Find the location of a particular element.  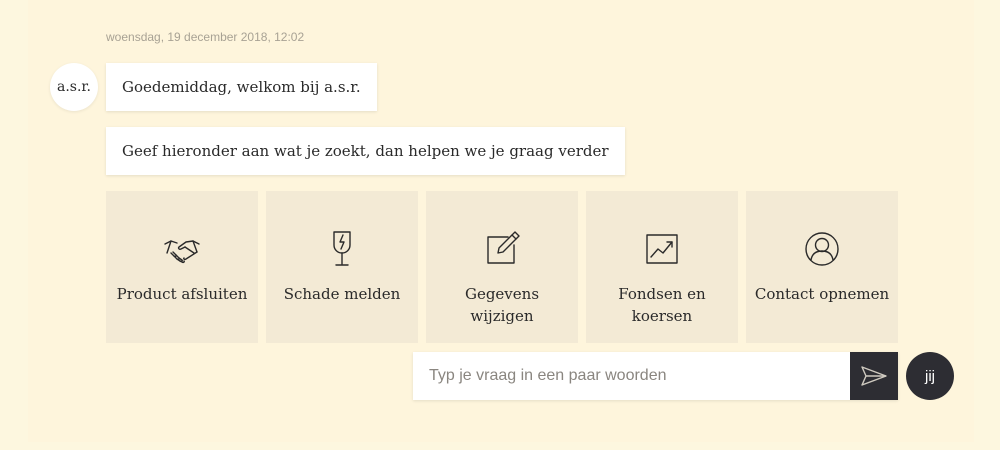

option-contact-opnemen: Contact opnemen is located at coordinates (822, 267).